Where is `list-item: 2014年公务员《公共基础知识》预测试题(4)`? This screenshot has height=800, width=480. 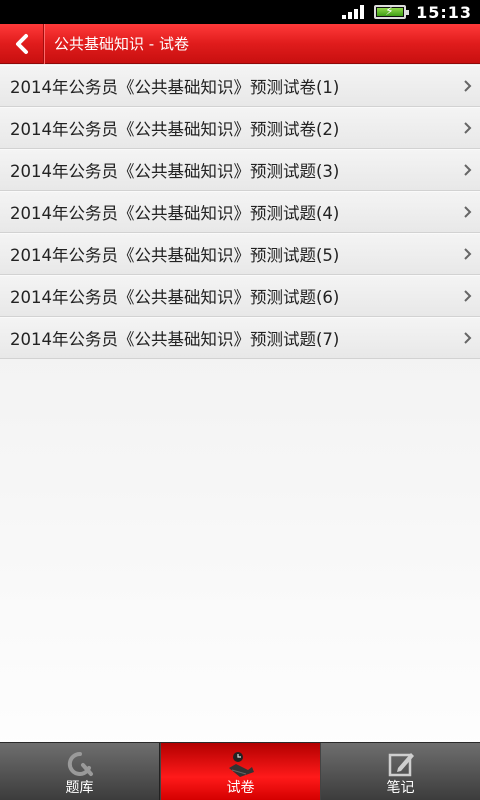 list-item: 2014年公务员《公共基础知识》预测试题(4) is located at coordinates (240, 212).